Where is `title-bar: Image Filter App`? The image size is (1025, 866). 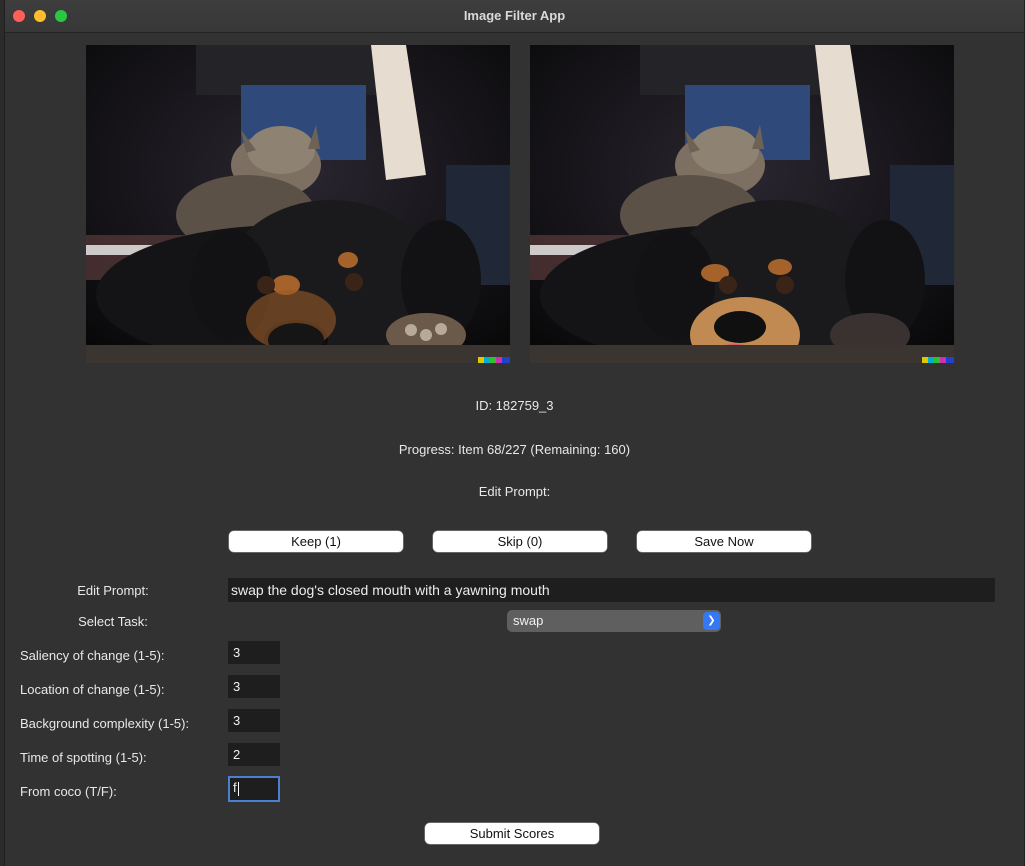 title-bar: Image Filter App is located at coordinates (514, 16).